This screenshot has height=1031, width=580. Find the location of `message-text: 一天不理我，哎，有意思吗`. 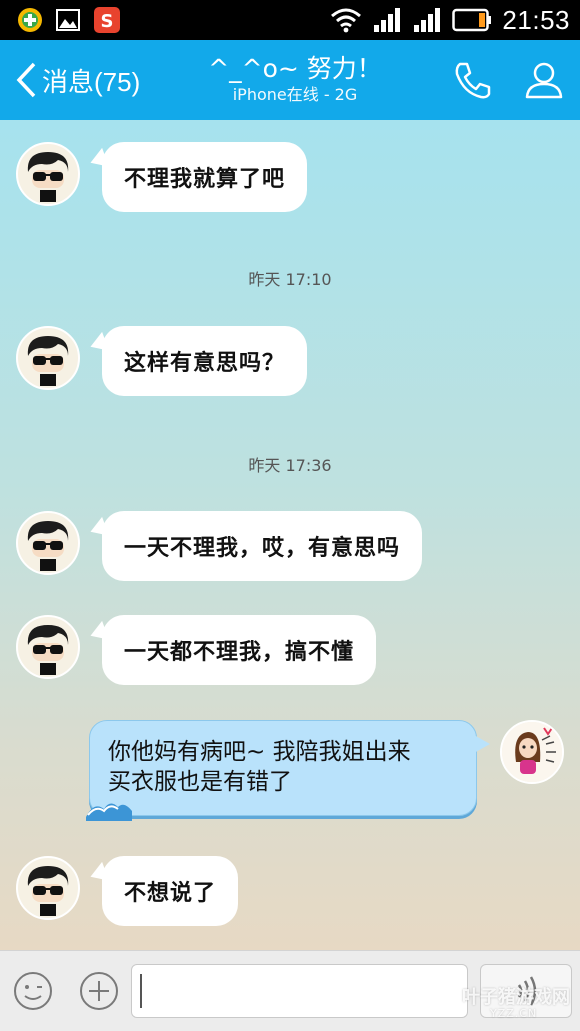

message-text: 一天不理我，哎，有意思吗 is located at coordinates (262, 548).